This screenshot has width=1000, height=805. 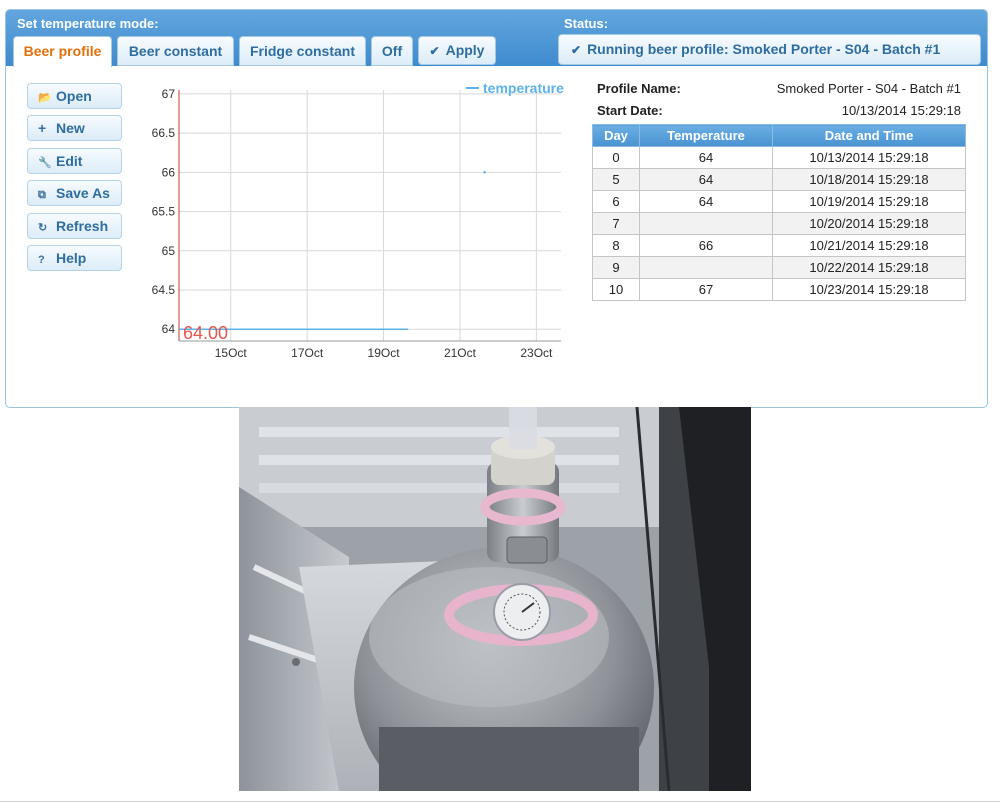 I want to click on folder-open-icon: 📂, so click(x=45, y=98).